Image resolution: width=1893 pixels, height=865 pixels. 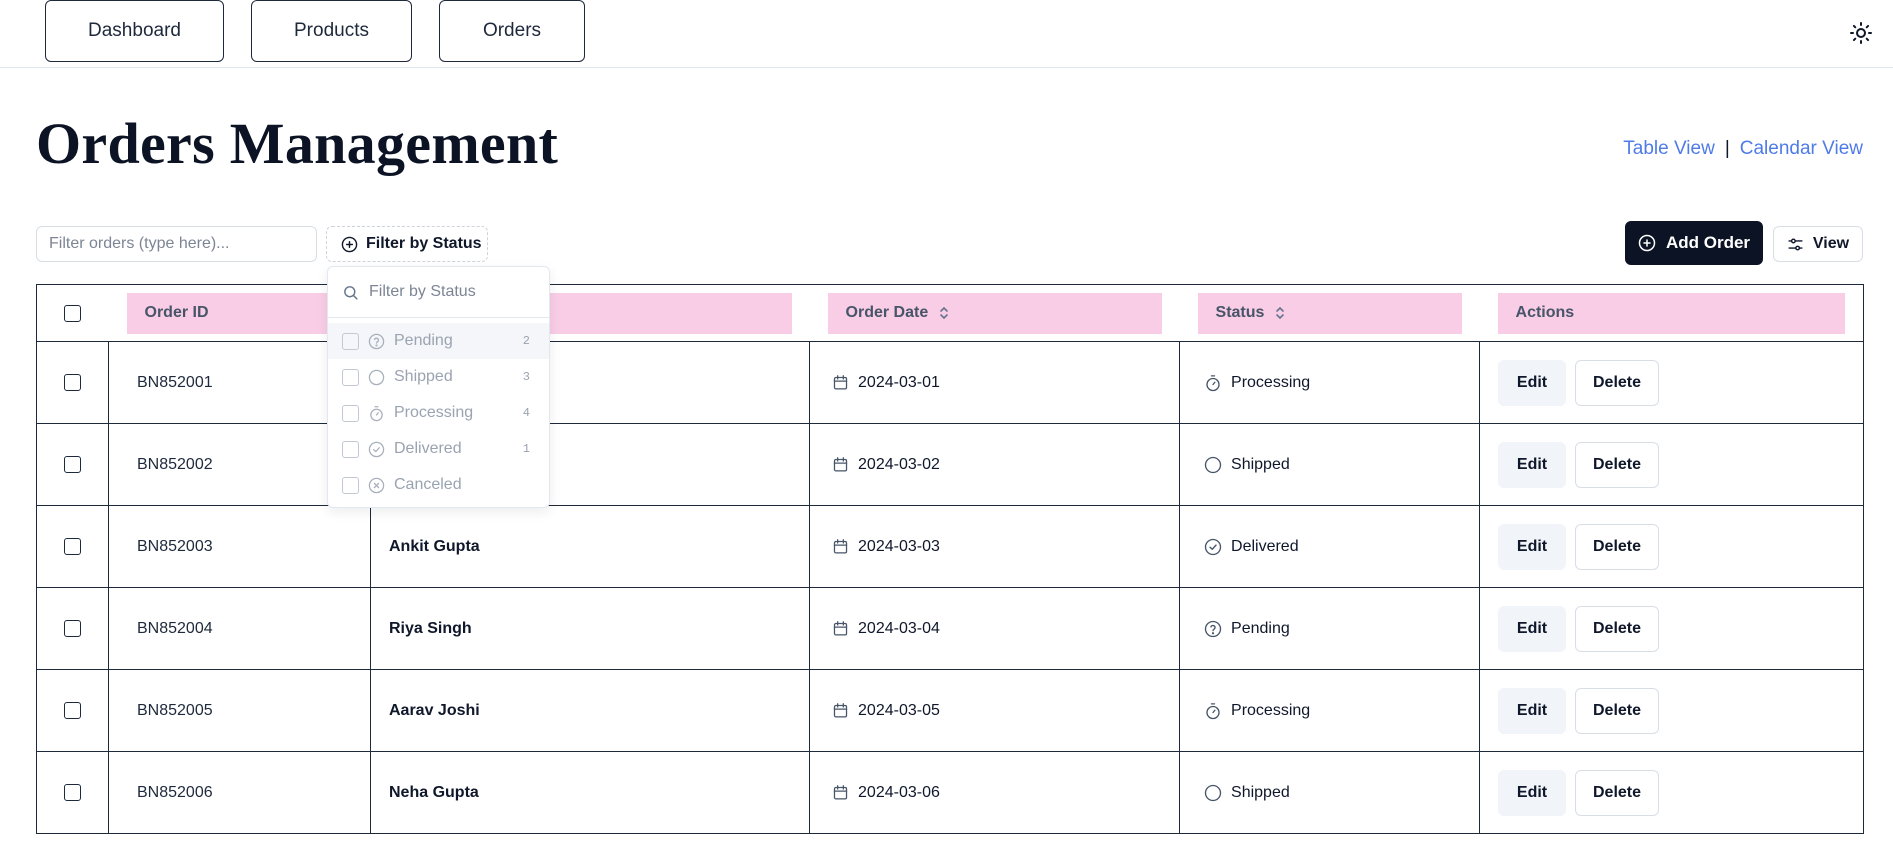 What do you see at coordinates (134, 31) in the screenshot?
I see `nav-dashboard-button: Dashboard` at bounding box center [134, 31].